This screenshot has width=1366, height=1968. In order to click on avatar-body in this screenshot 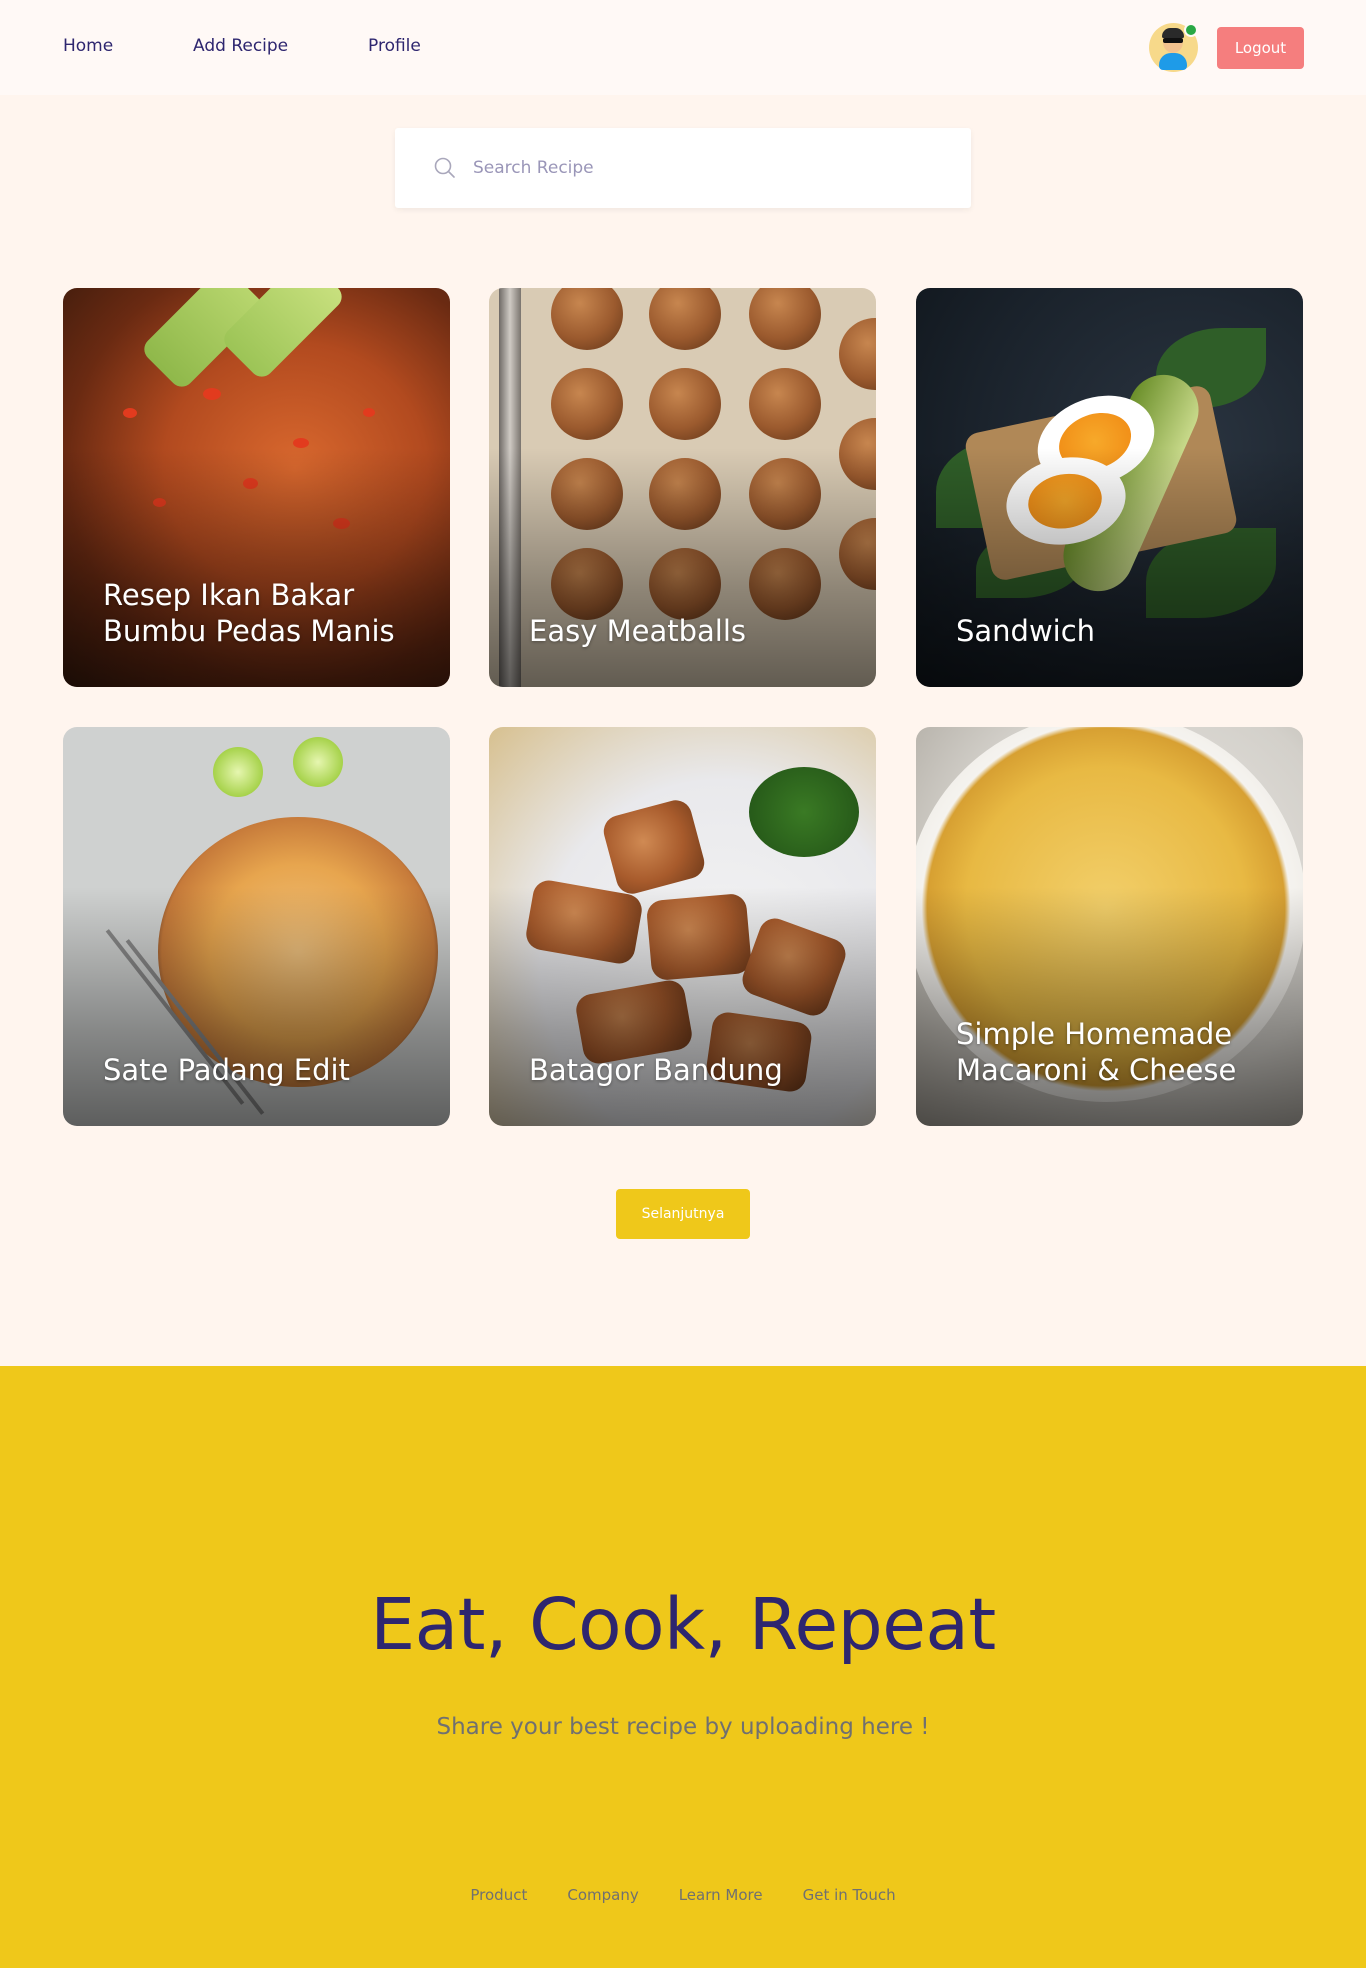, I will do `click(1173, 61)`.